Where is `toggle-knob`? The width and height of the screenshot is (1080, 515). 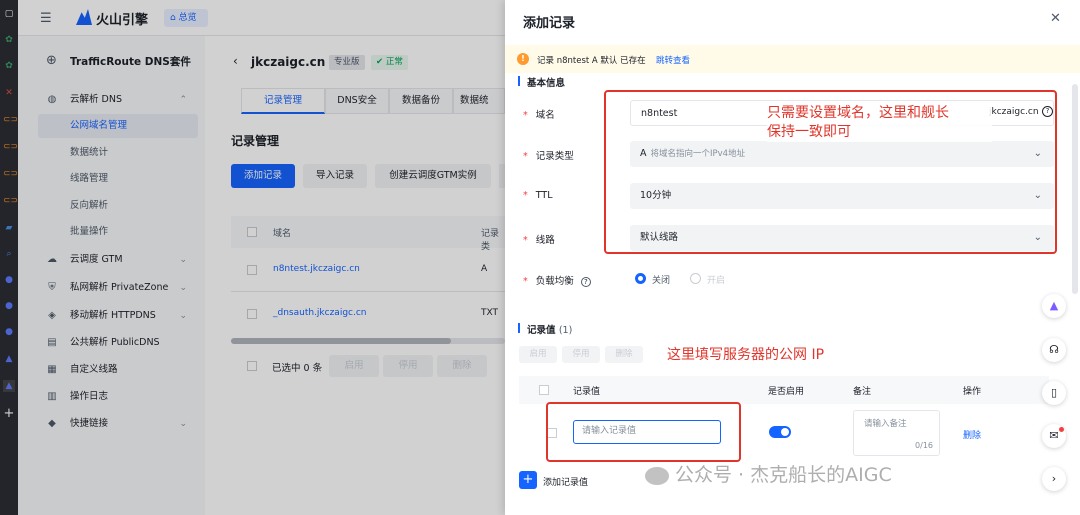
toggle-knob is located at coordinates (785, 432).